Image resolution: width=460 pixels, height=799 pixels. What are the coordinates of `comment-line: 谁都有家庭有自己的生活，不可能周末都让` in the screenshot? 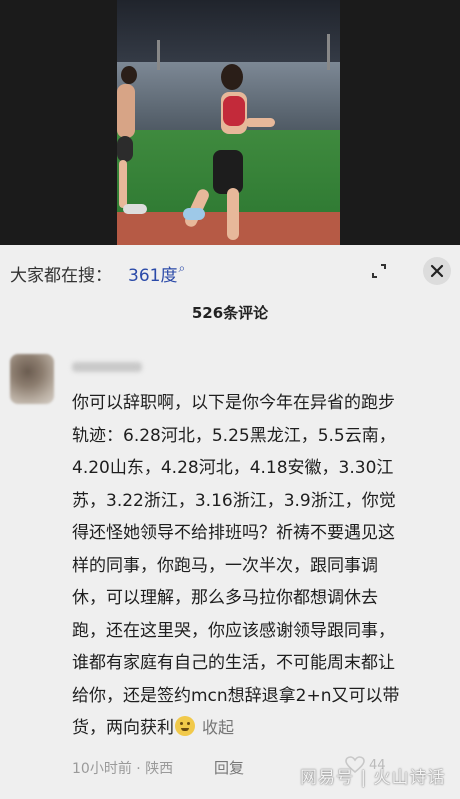 It's located at (233, 663).